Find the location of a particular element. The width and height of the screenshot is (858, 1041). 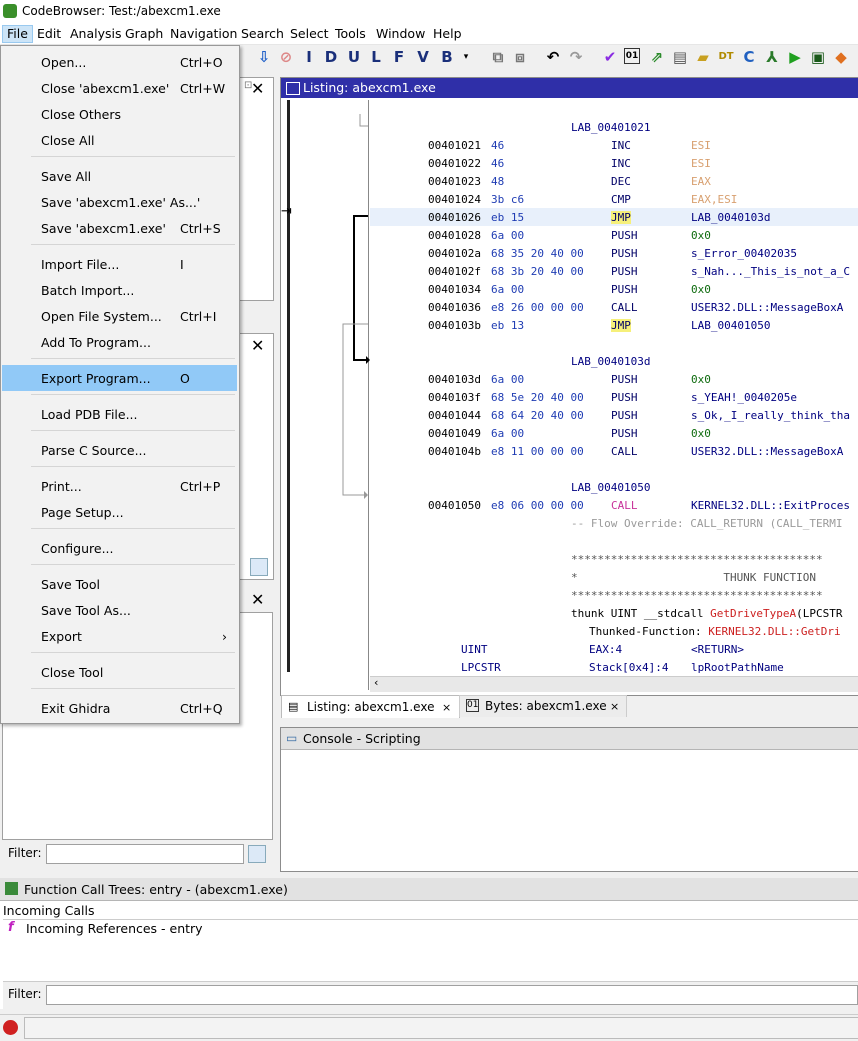

table-icon: ▤ is located at coordinates (680, 57).